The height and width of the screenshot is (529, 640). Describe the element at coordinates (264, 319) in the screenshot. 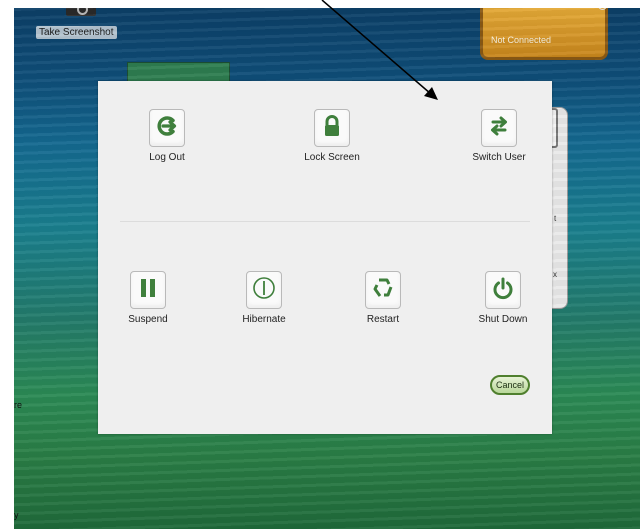

I see `hibernate-label: Hibernate` at that location.